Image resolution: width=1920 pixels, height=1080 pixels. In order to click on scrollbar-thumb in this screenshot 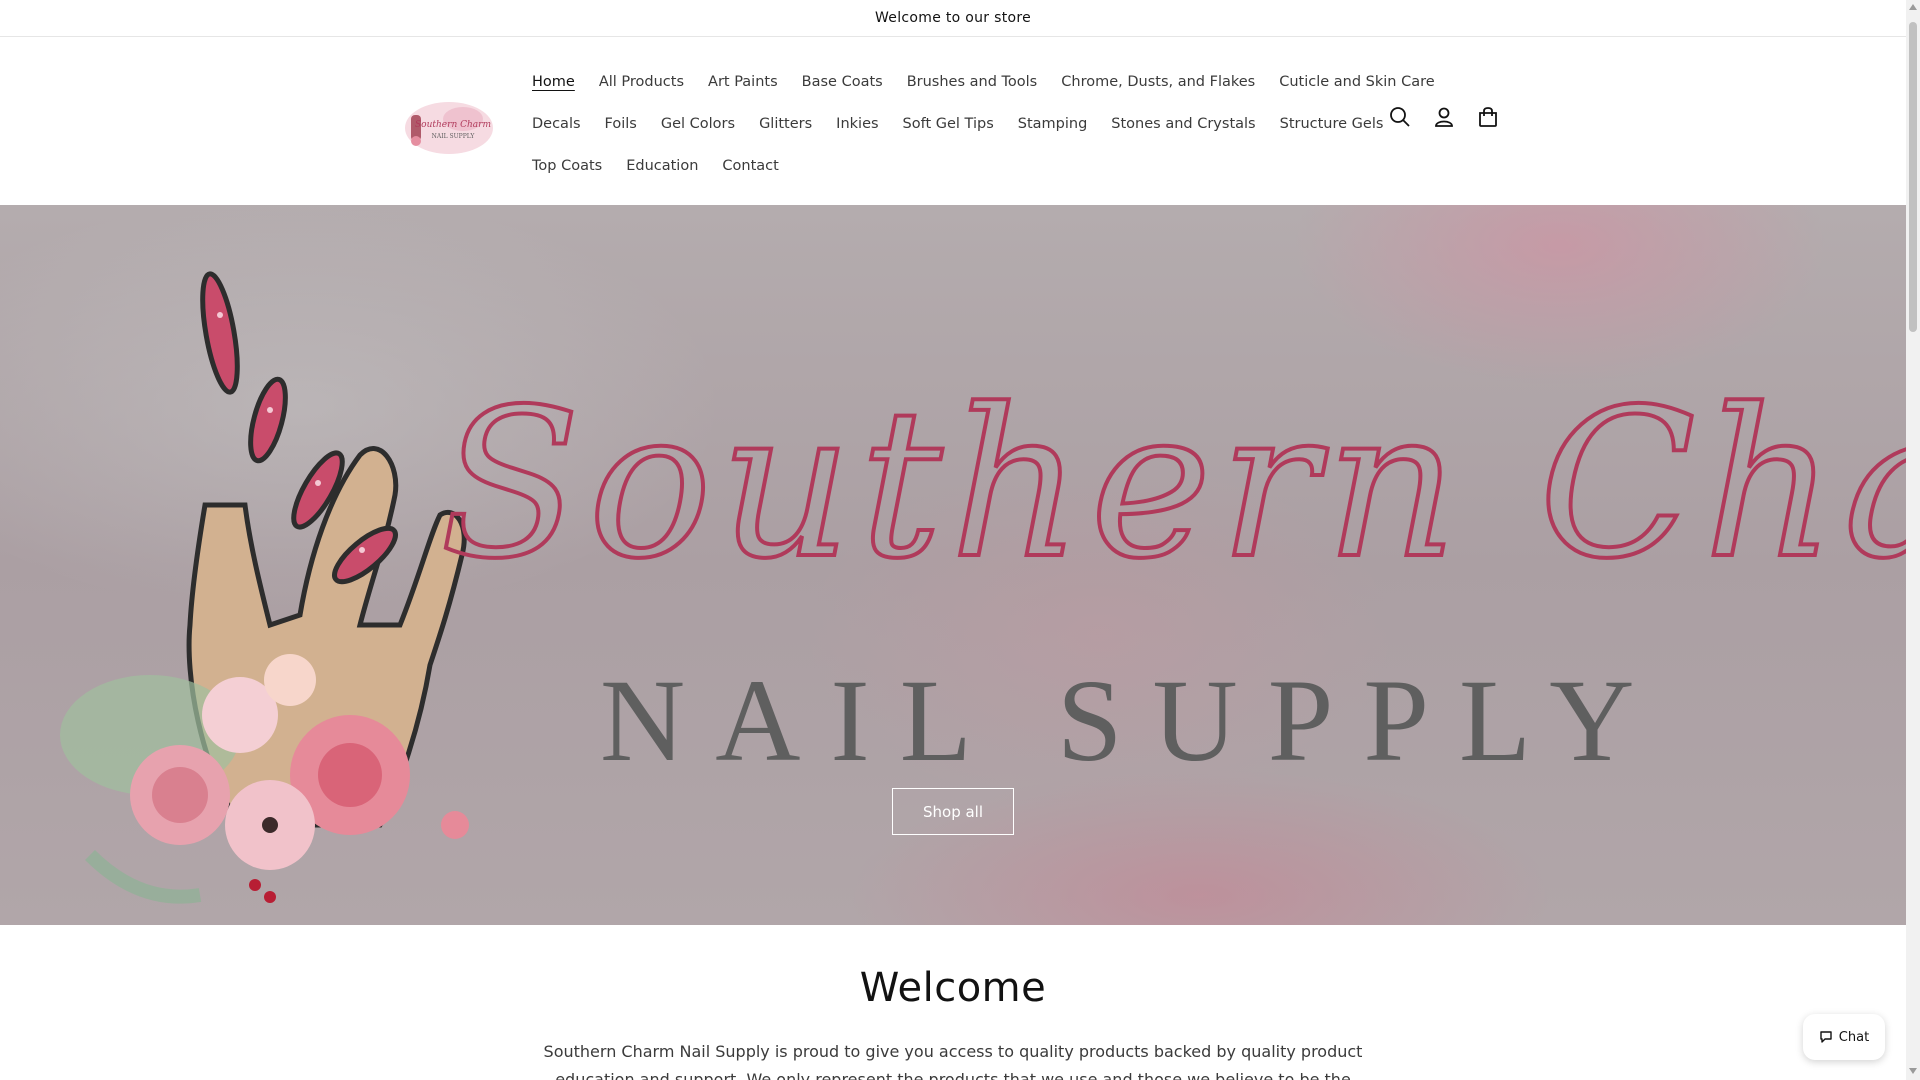, I will do `click(1913, 177)`.